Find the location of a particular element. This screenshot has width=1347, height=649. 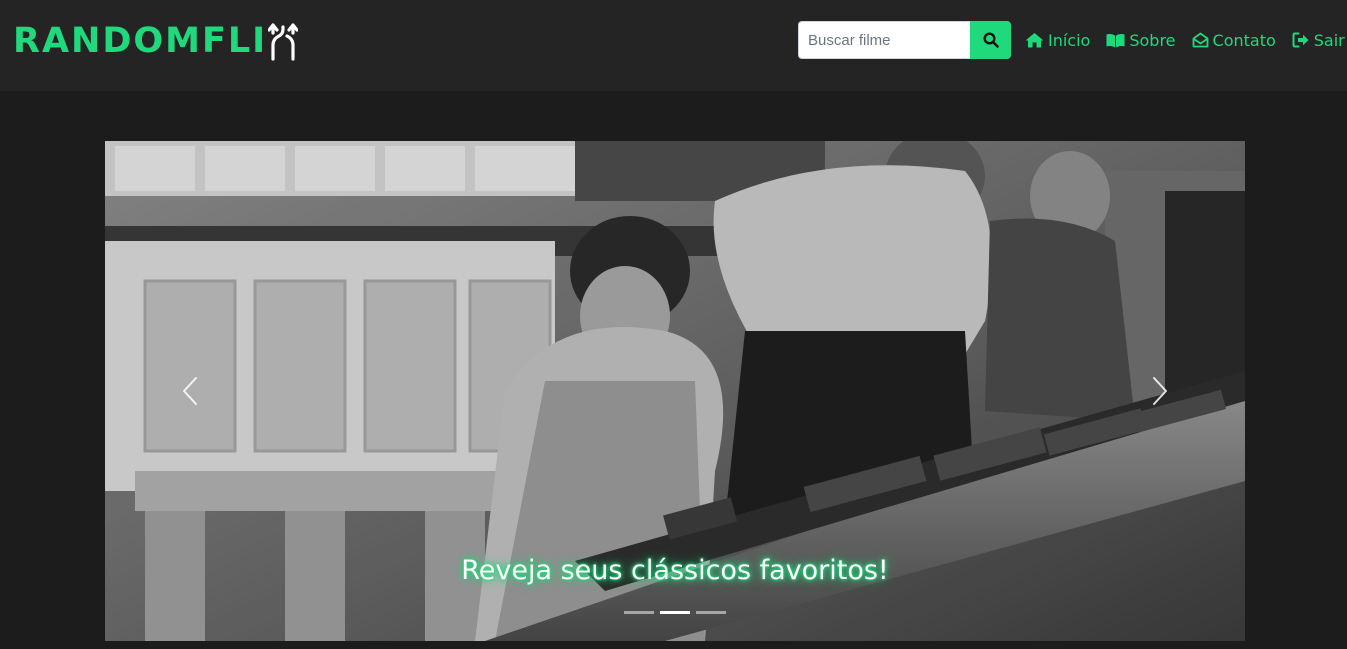

nav-link-sobre: Sobre is located at coordinates (1141, 40).